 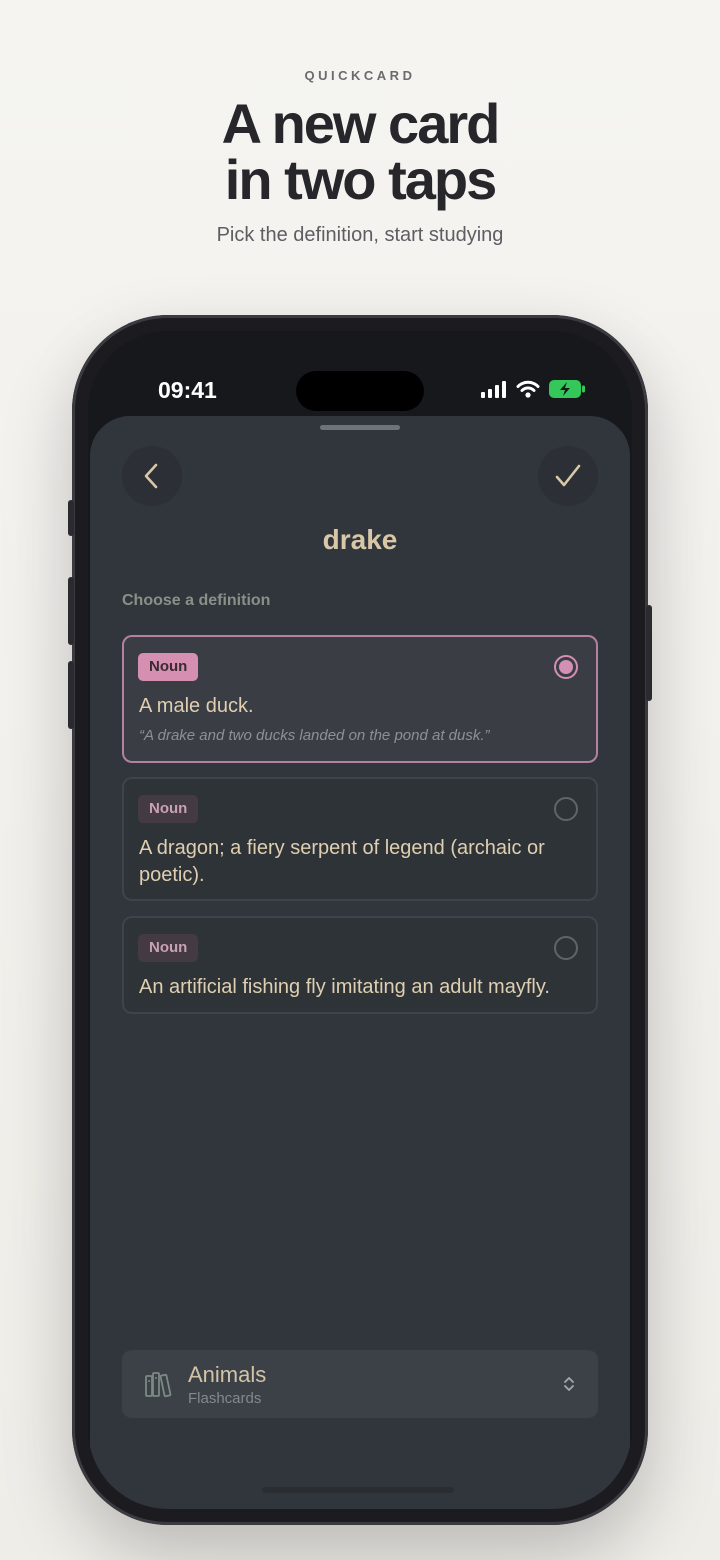 What do you see at coordinates (71, 611) in the screenshot?
I see `volume-up-button` at bounding box center [71, 611].